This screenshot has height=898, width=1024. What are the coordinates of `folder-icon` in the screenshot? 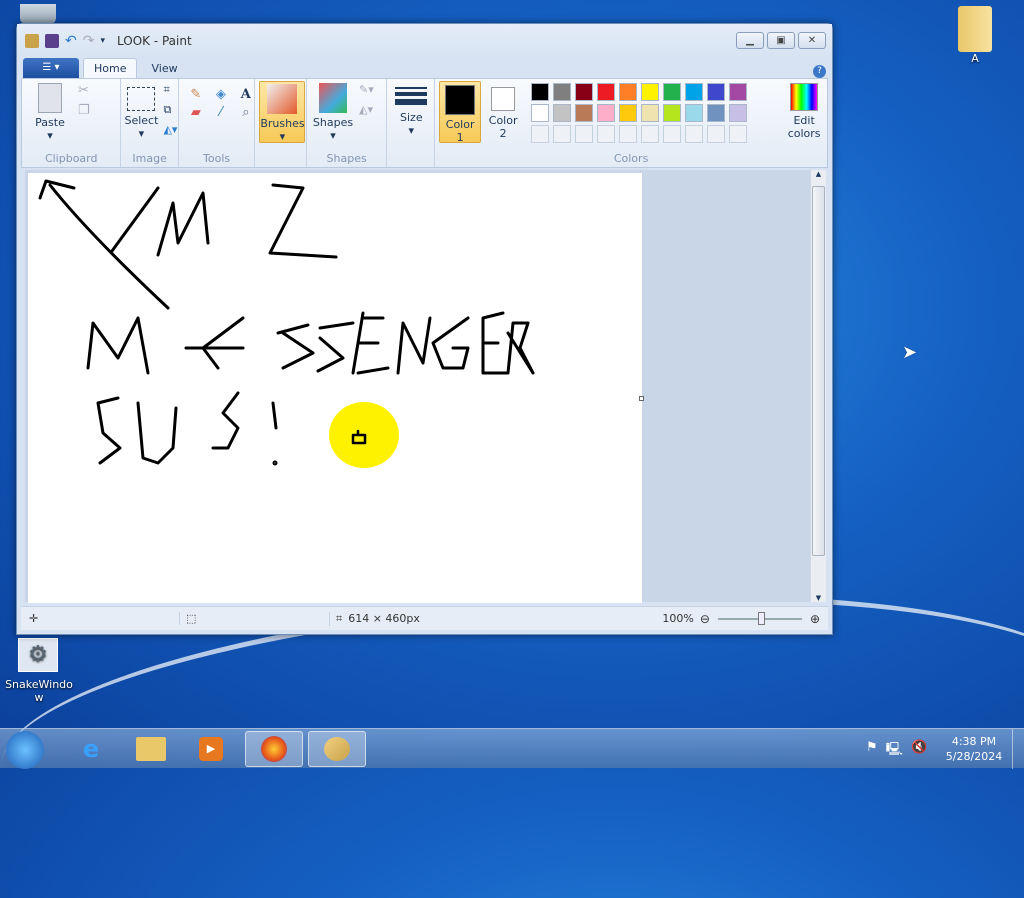 It's located at (975, 29).